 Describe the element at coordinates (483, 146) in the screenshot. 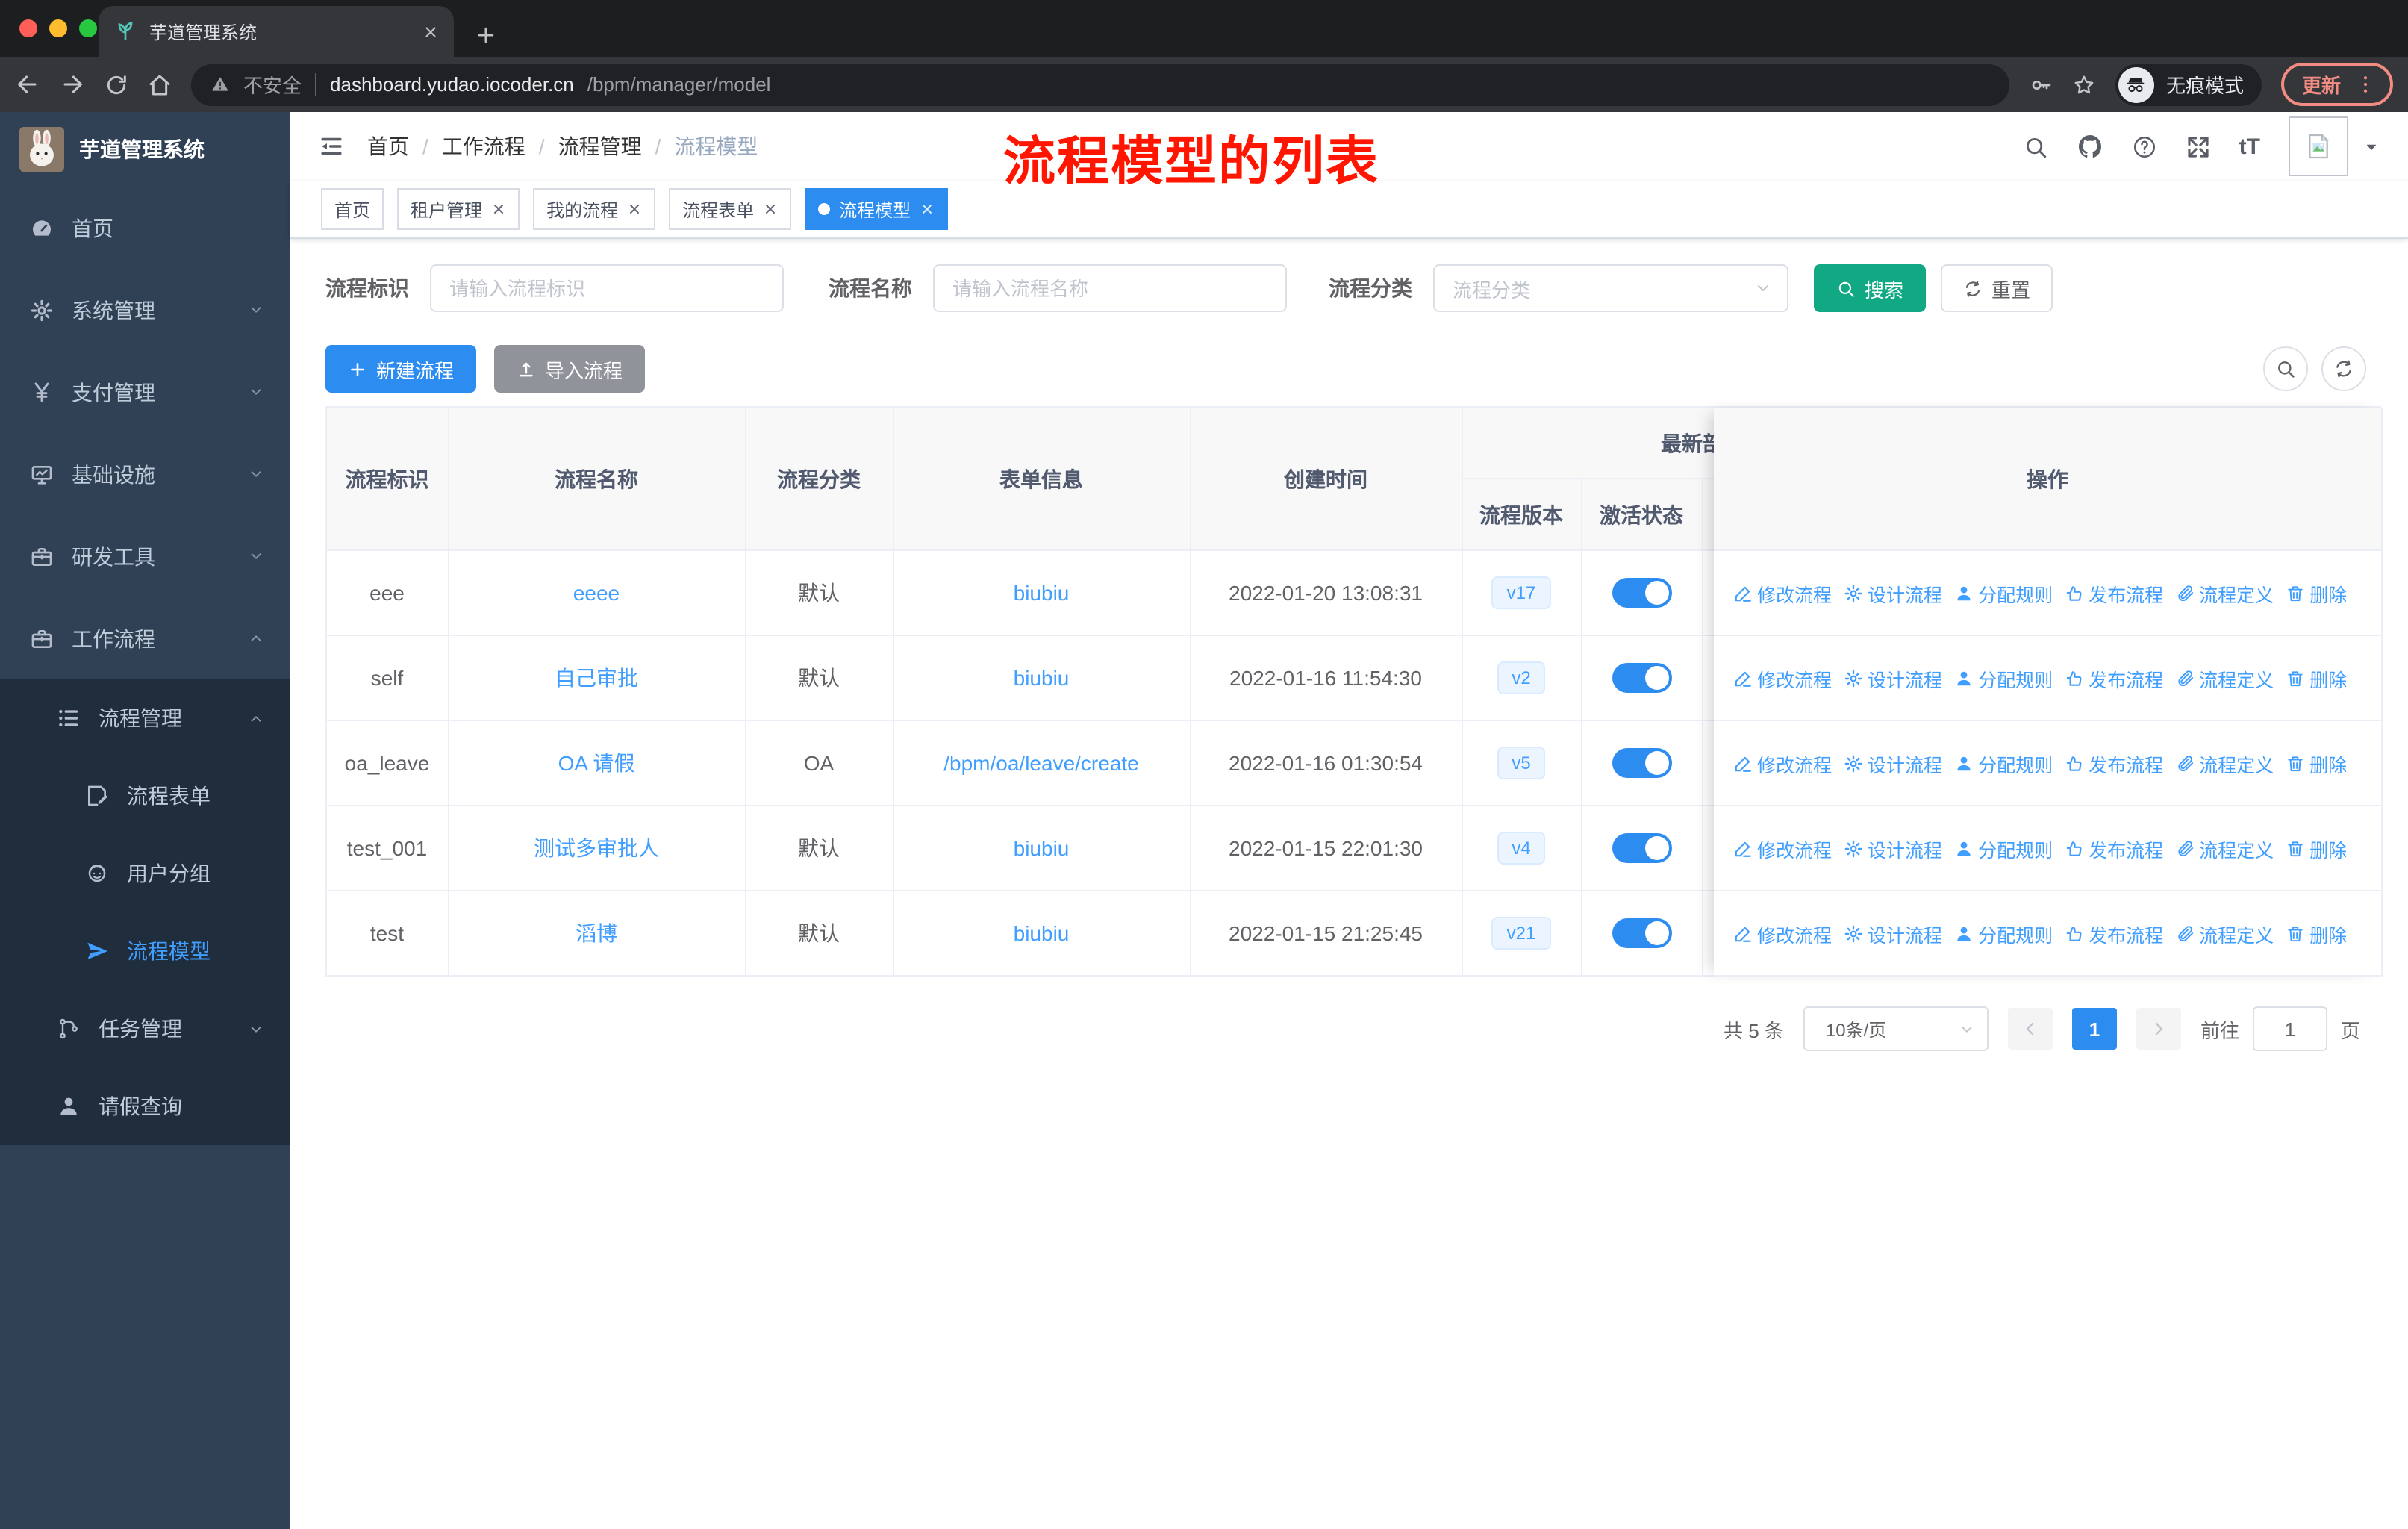

I see `breadcrumb-item: 工作流程` at that location.